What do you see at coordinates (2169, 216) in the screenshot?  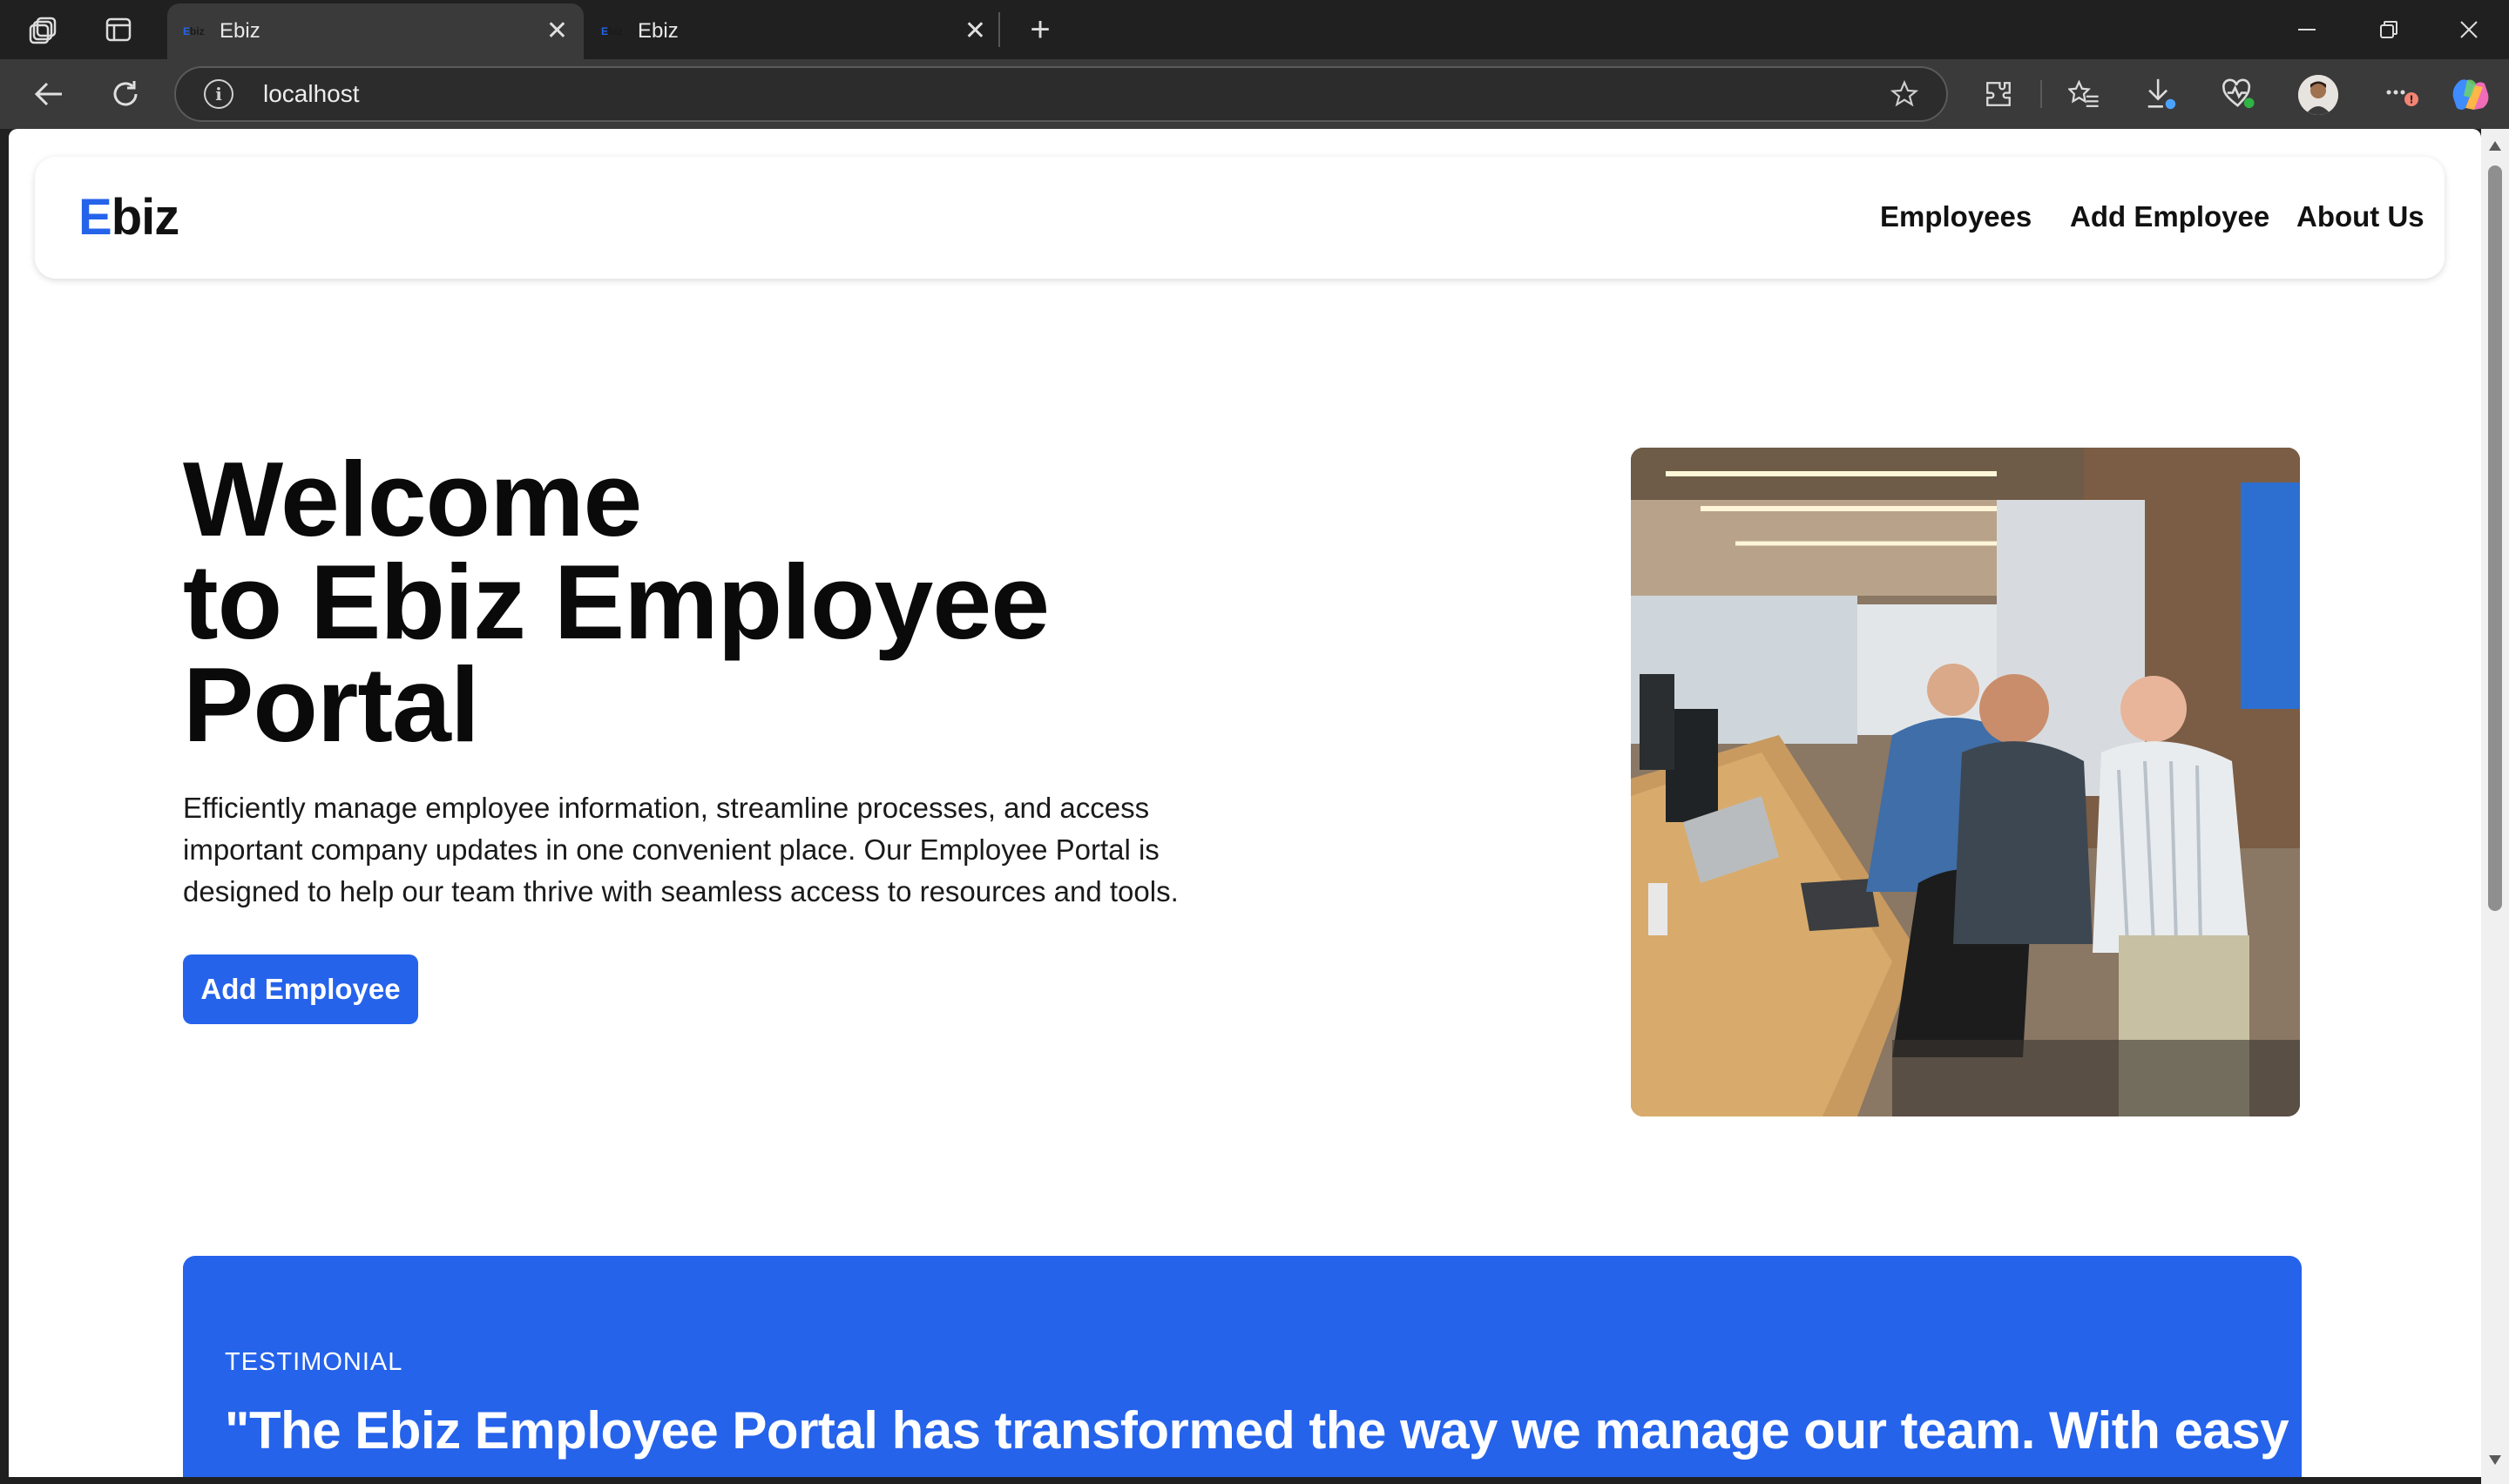 I see `nav-add-employee: Add Employee` at bounding box center [2169, 216].